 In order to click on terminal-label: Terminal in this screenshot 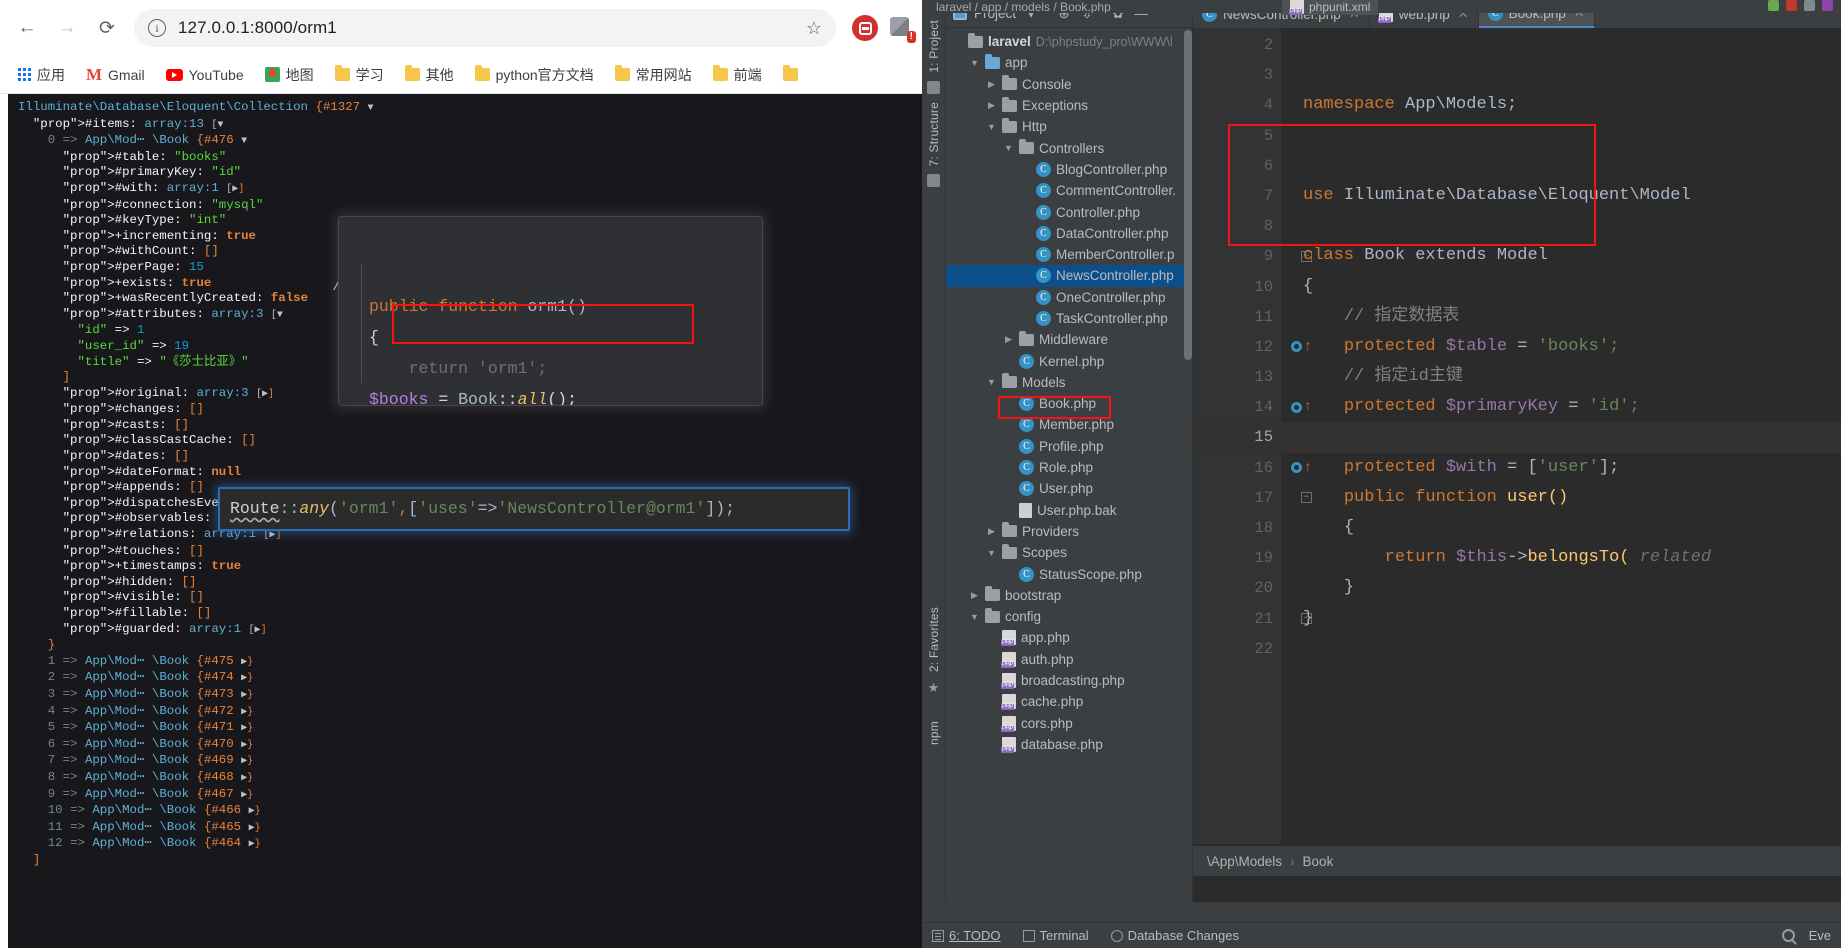, I will do `click(1064, 935)`.